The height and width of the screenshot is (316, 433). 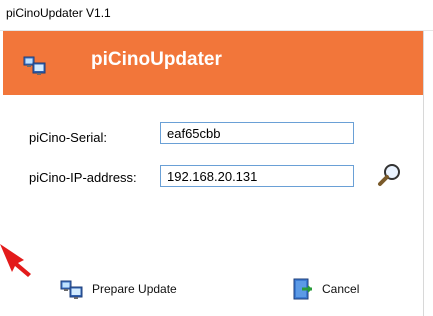 I want to click on exit-door-icon, so click(x=302, y=289).